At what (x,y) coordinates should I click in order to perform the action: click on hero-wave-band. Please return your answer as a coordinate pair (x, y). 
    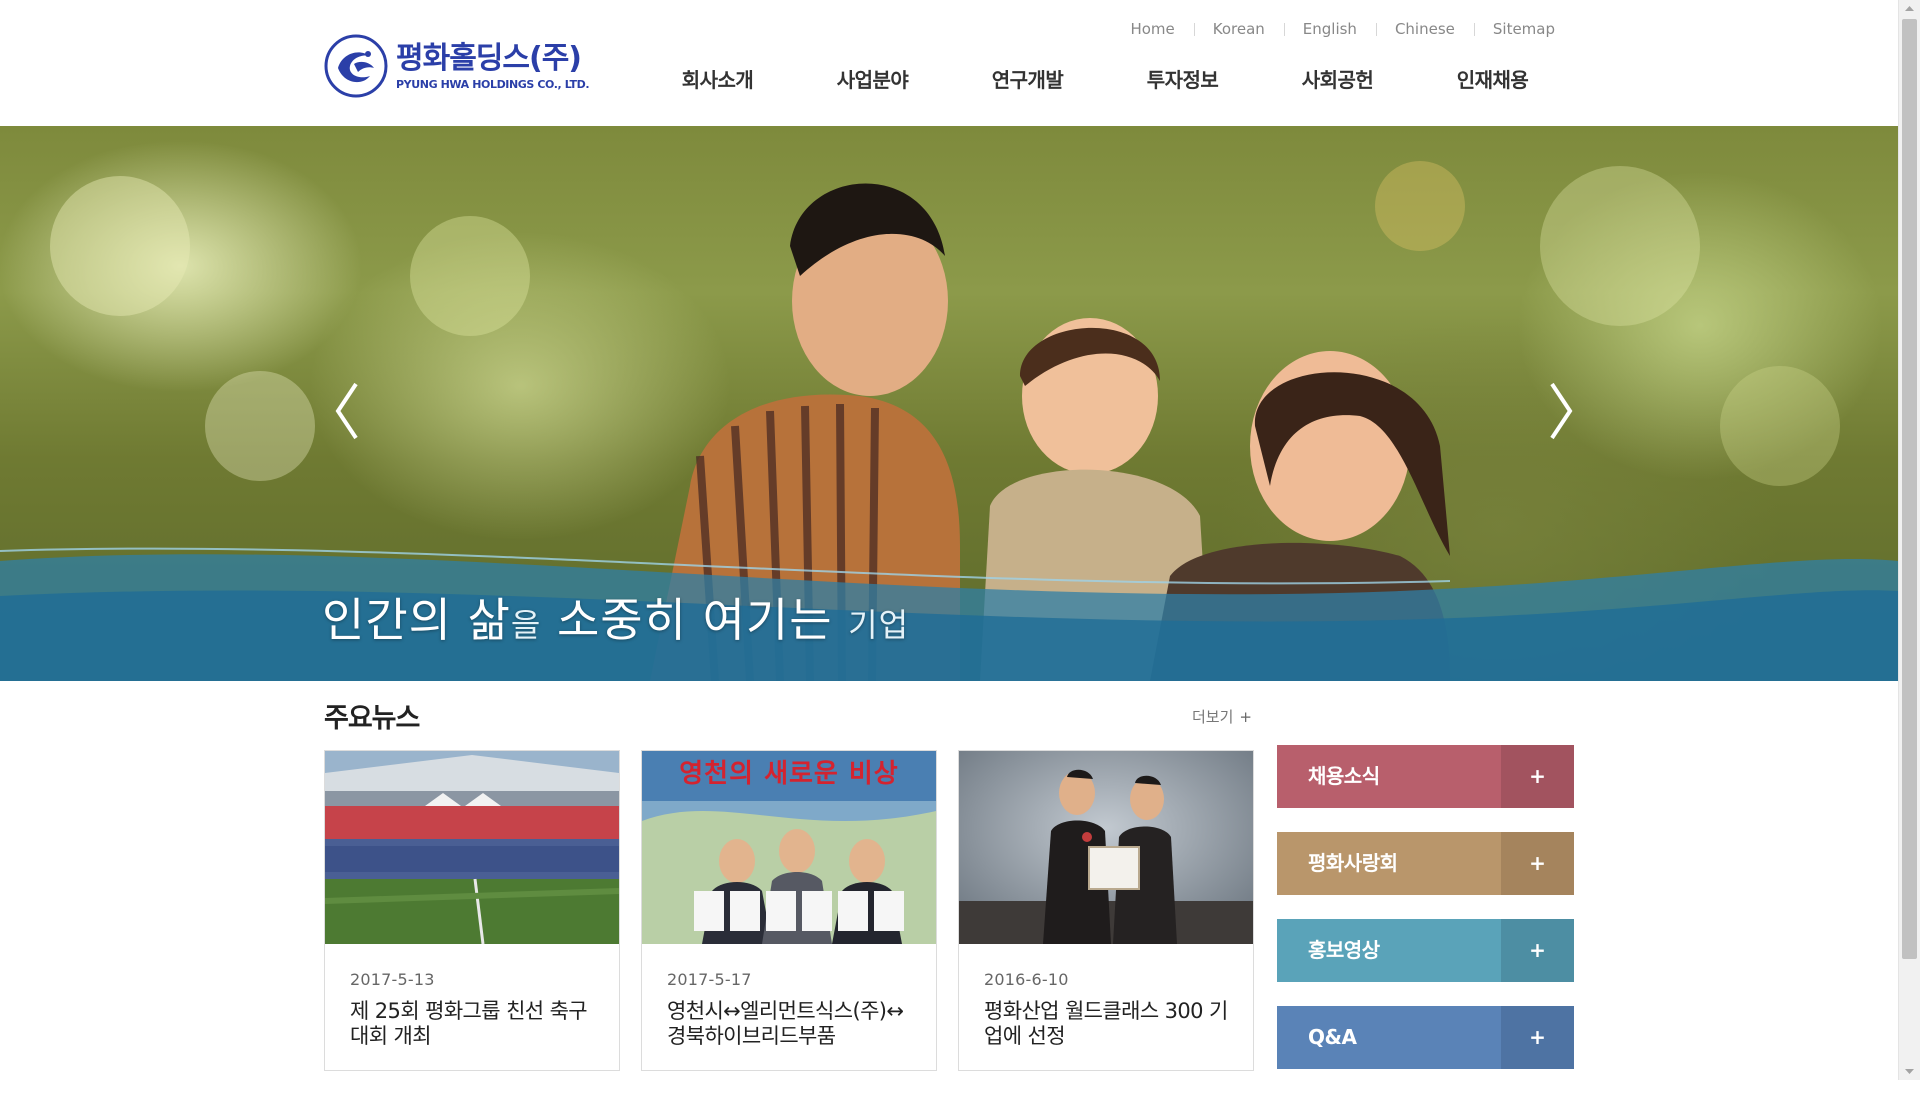
    Looking at the image, I should click on (949, 614).